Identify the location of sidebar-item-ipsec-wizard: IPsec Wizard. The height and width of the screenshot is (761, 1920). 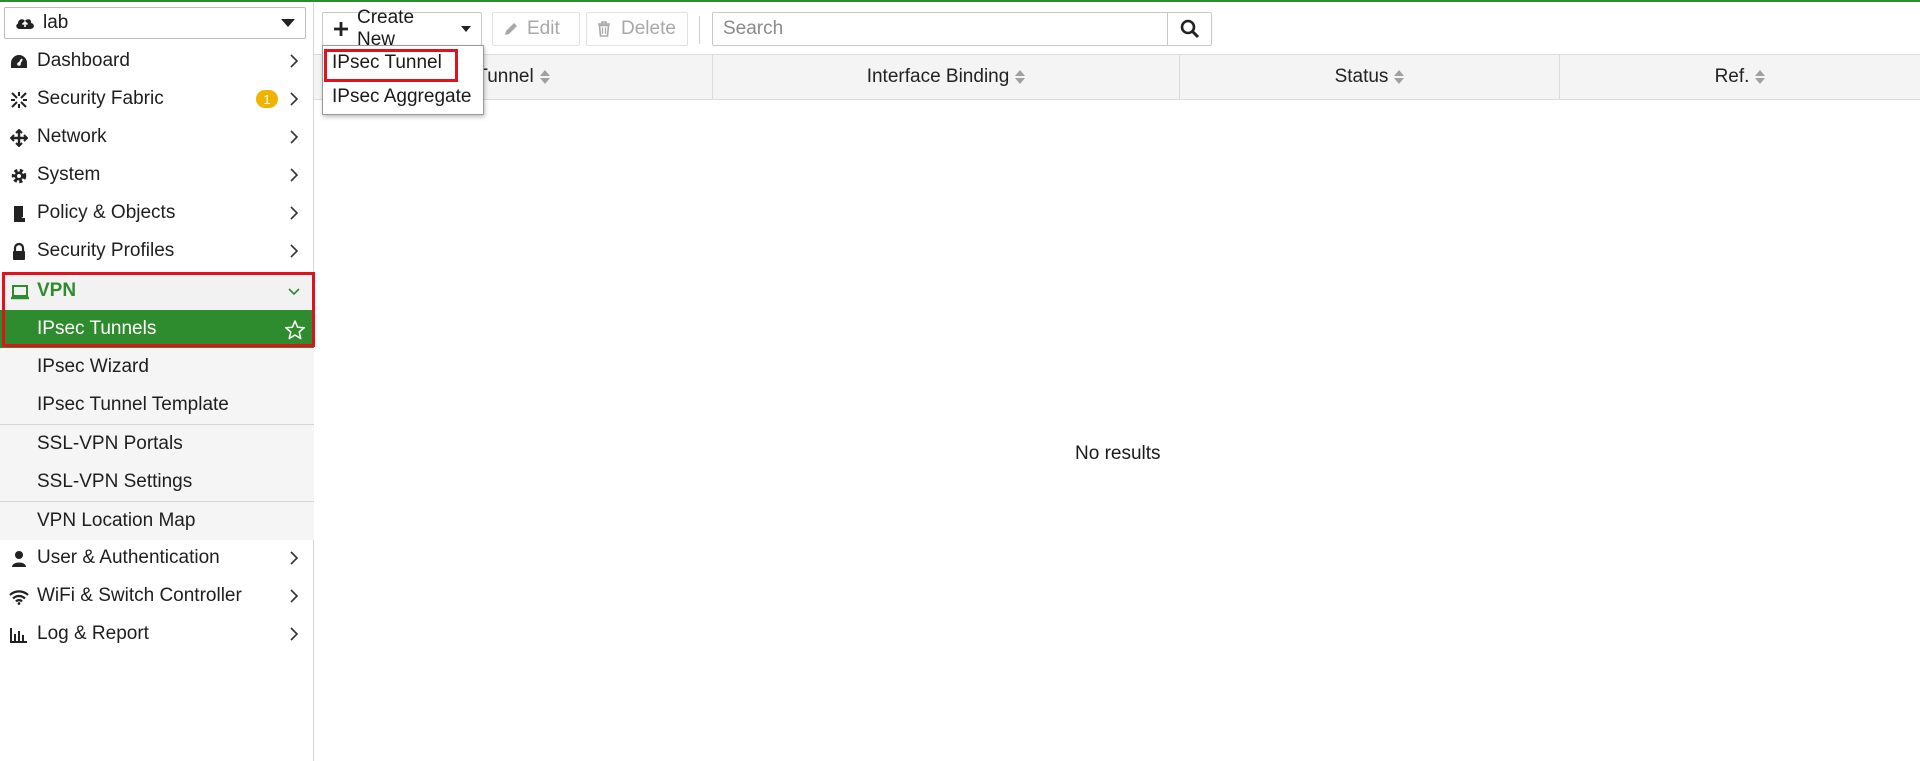
(157, 367).